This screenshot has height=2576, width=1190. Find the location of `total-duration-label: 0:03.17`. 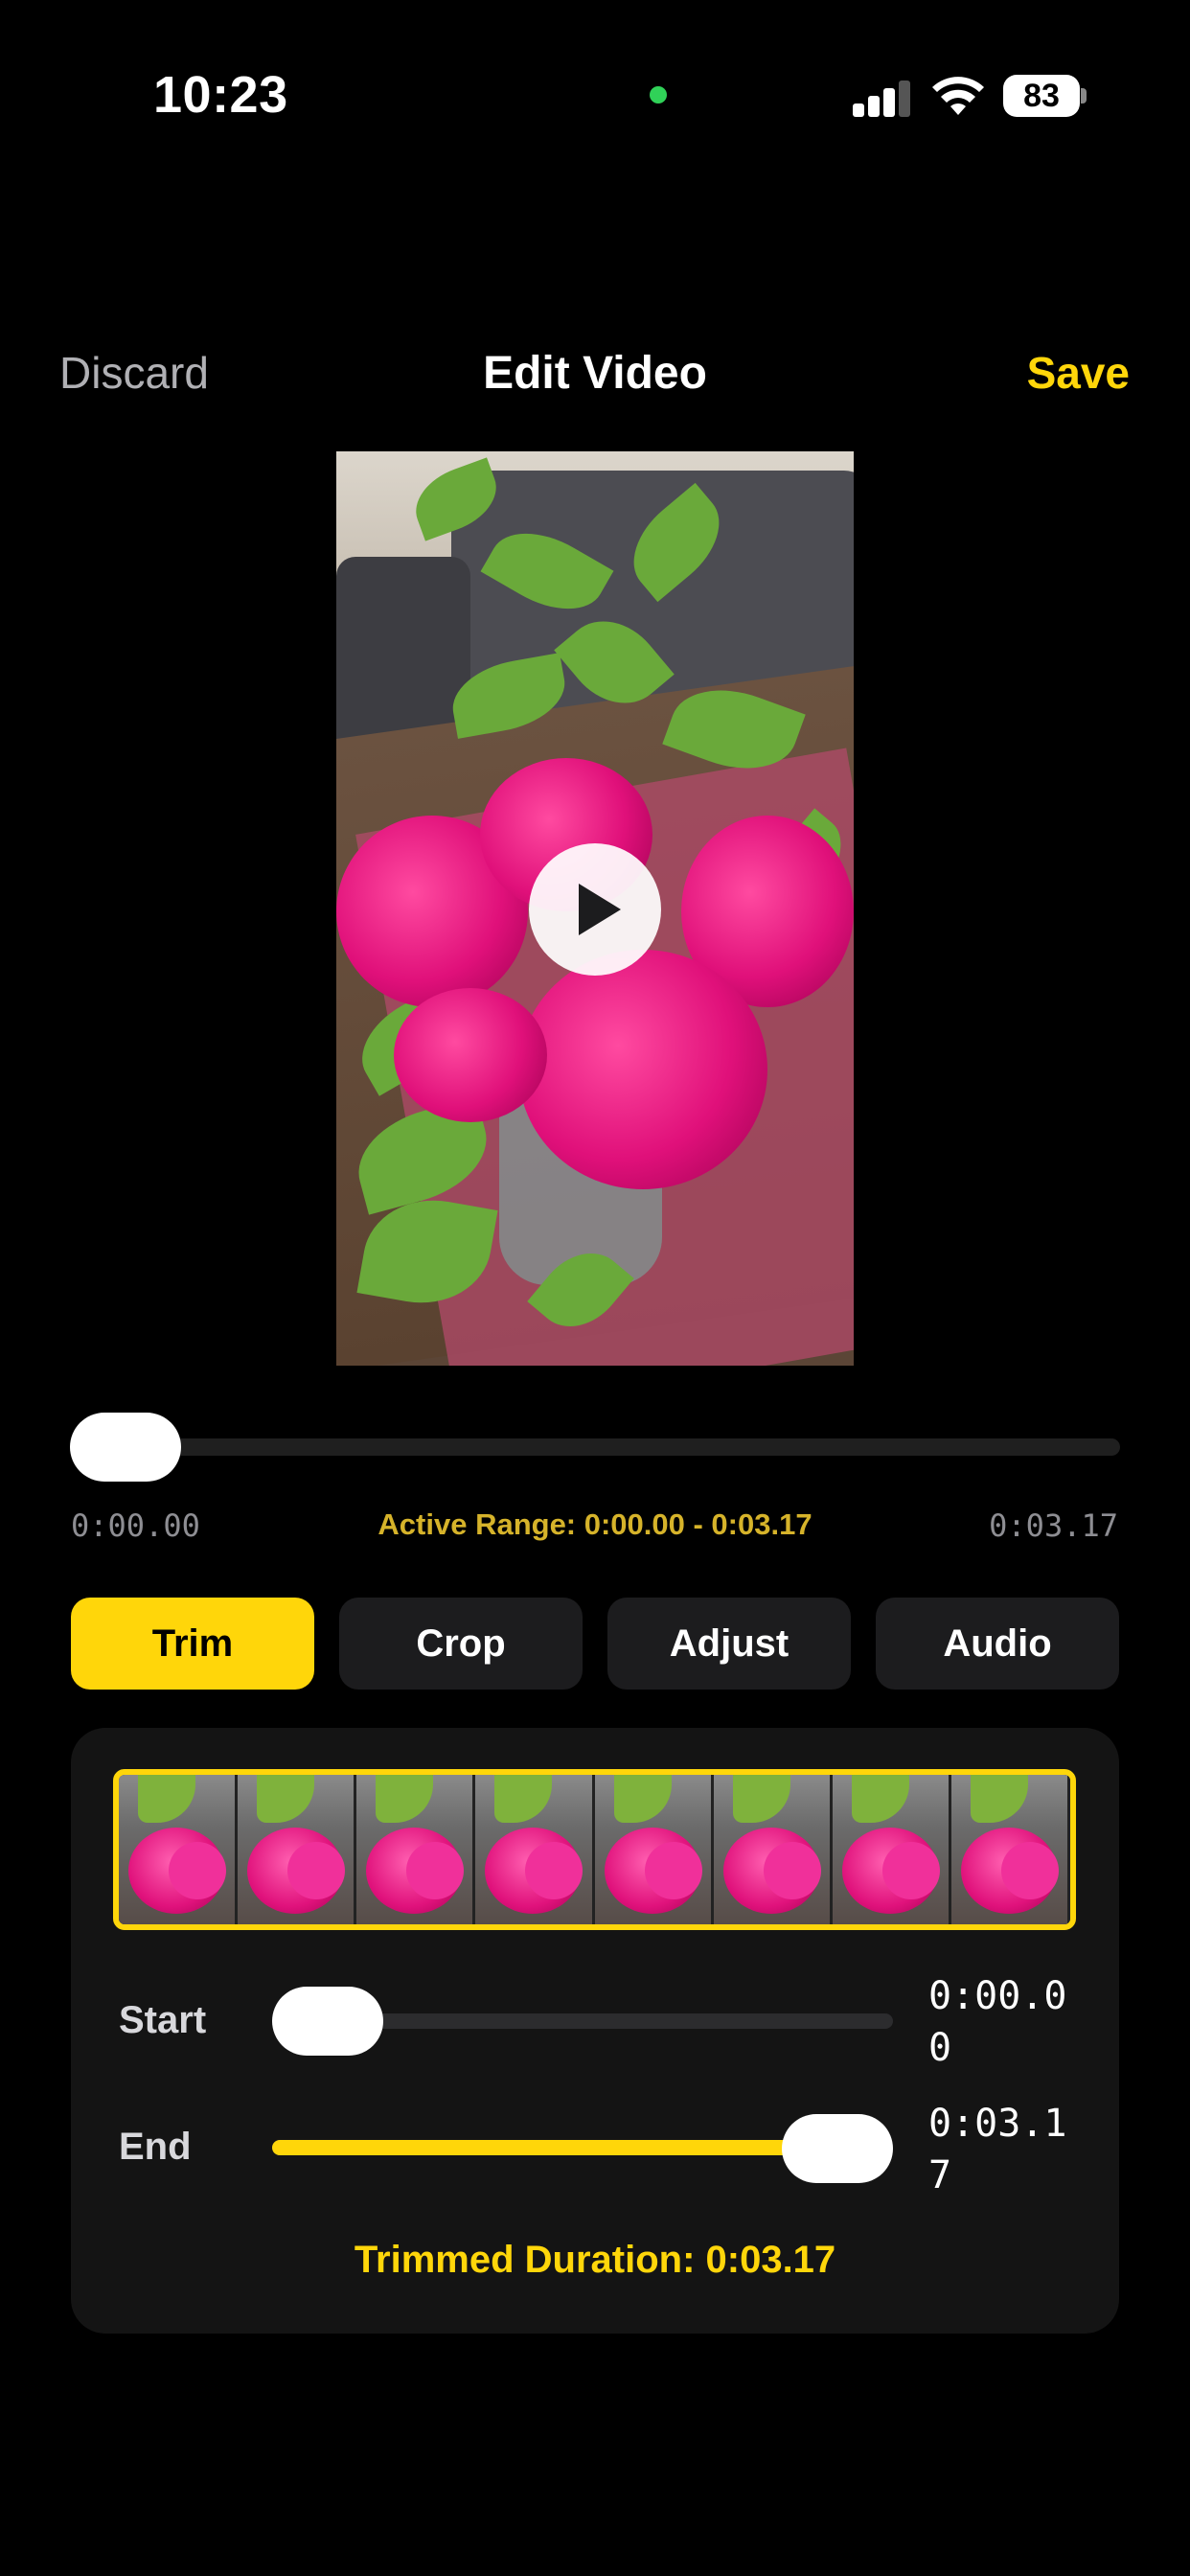

total-duration-label: 0:03.17 is located at coordinates (1053, 1525).